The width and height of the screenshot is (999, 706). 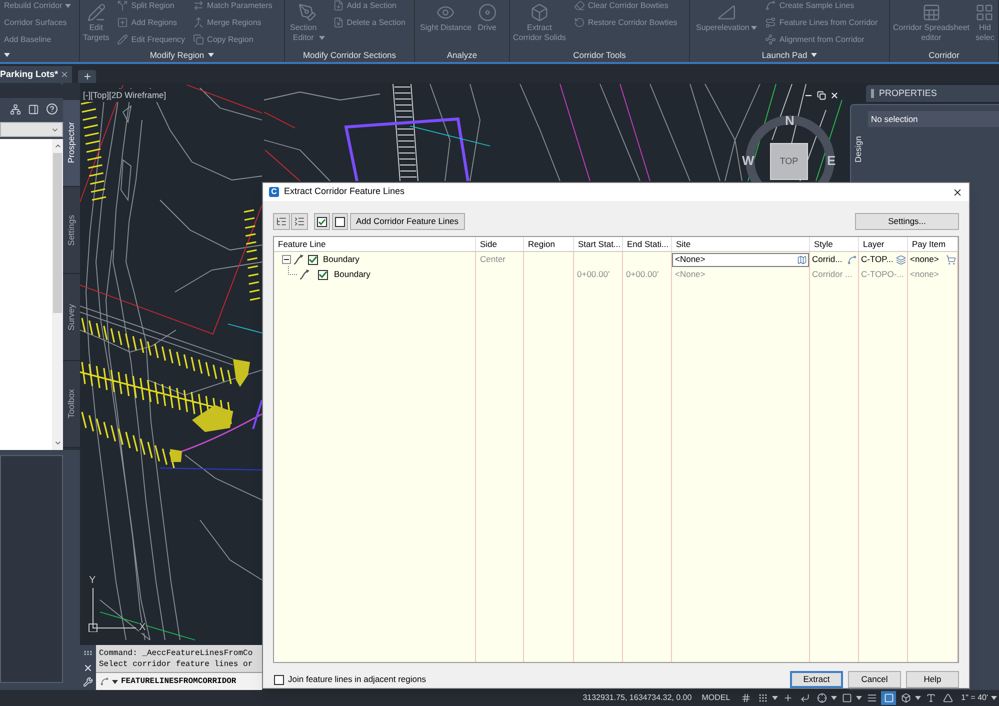 I want to click on scrollbar, so click(x=57, y=294).